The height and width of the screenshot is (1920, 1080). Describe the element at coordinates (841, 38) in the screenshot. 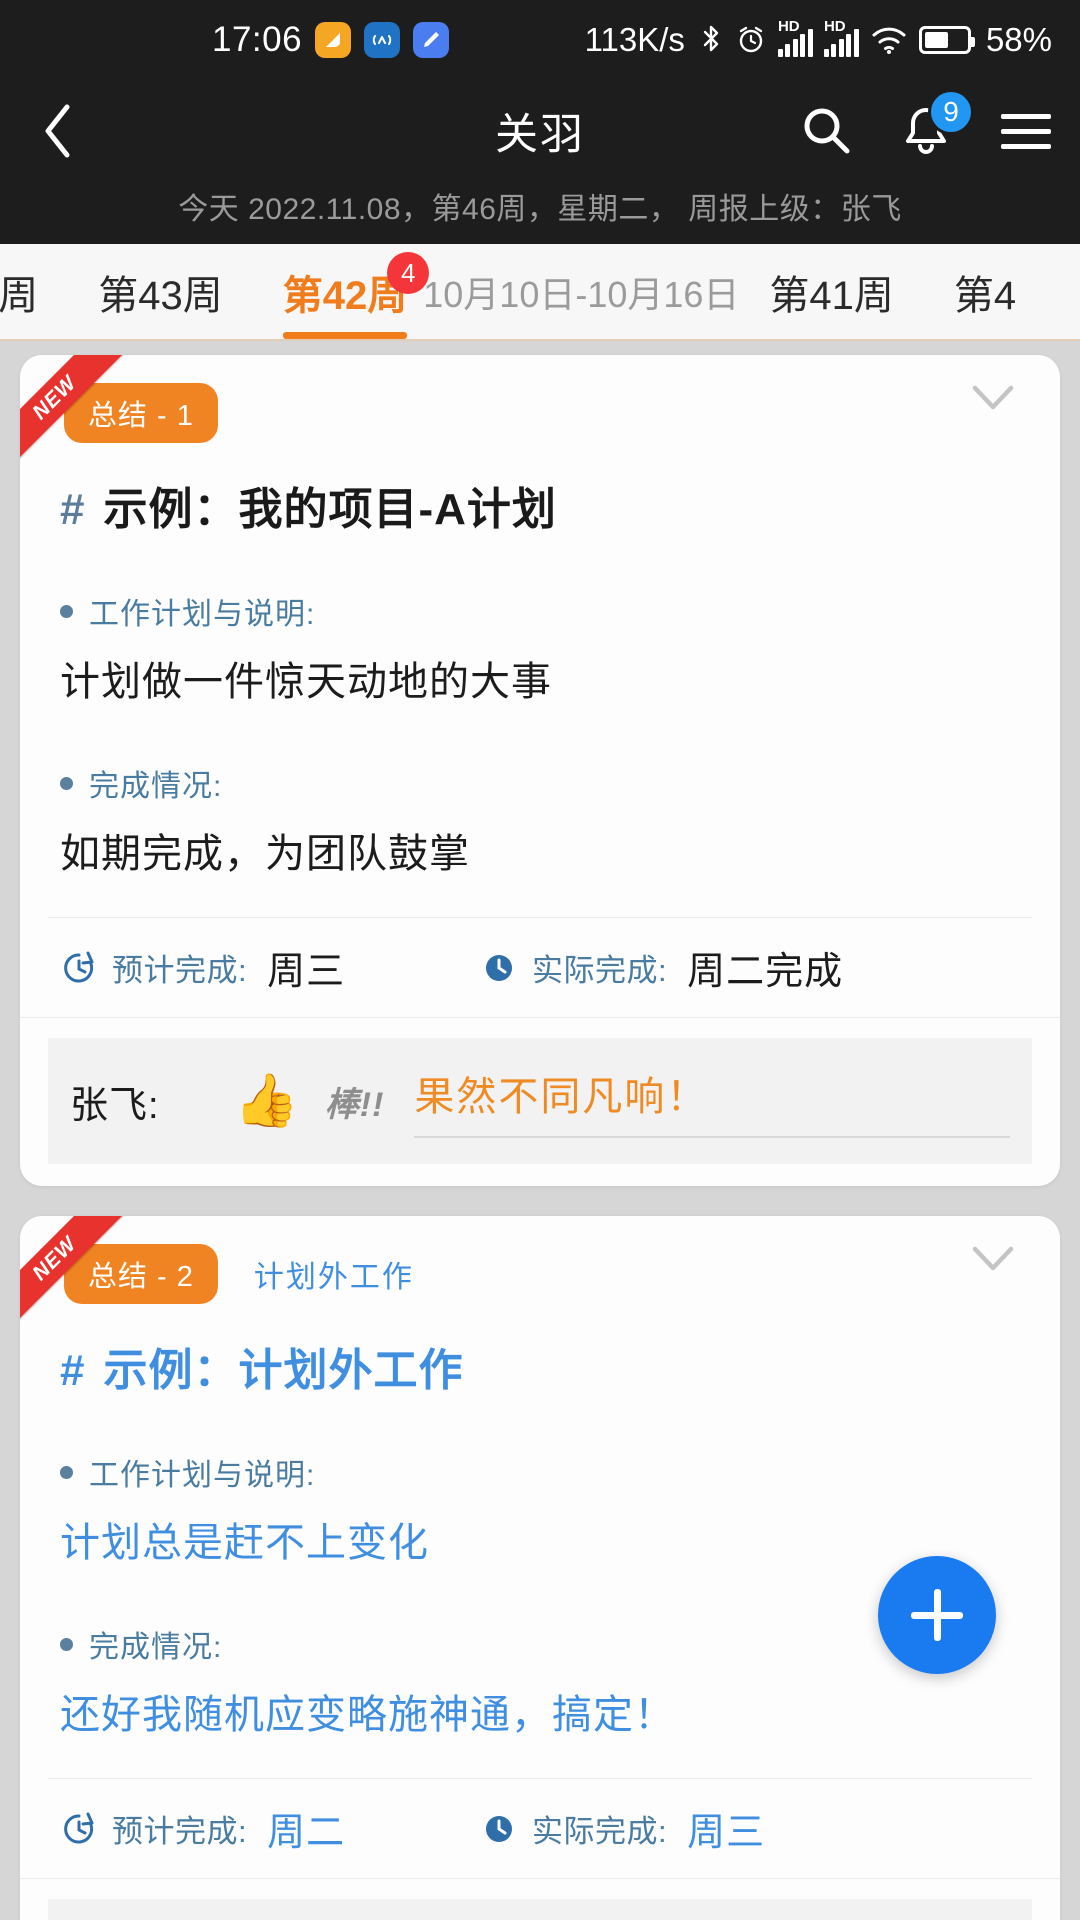

I see `sim2-signal-icon: HD` at that location.